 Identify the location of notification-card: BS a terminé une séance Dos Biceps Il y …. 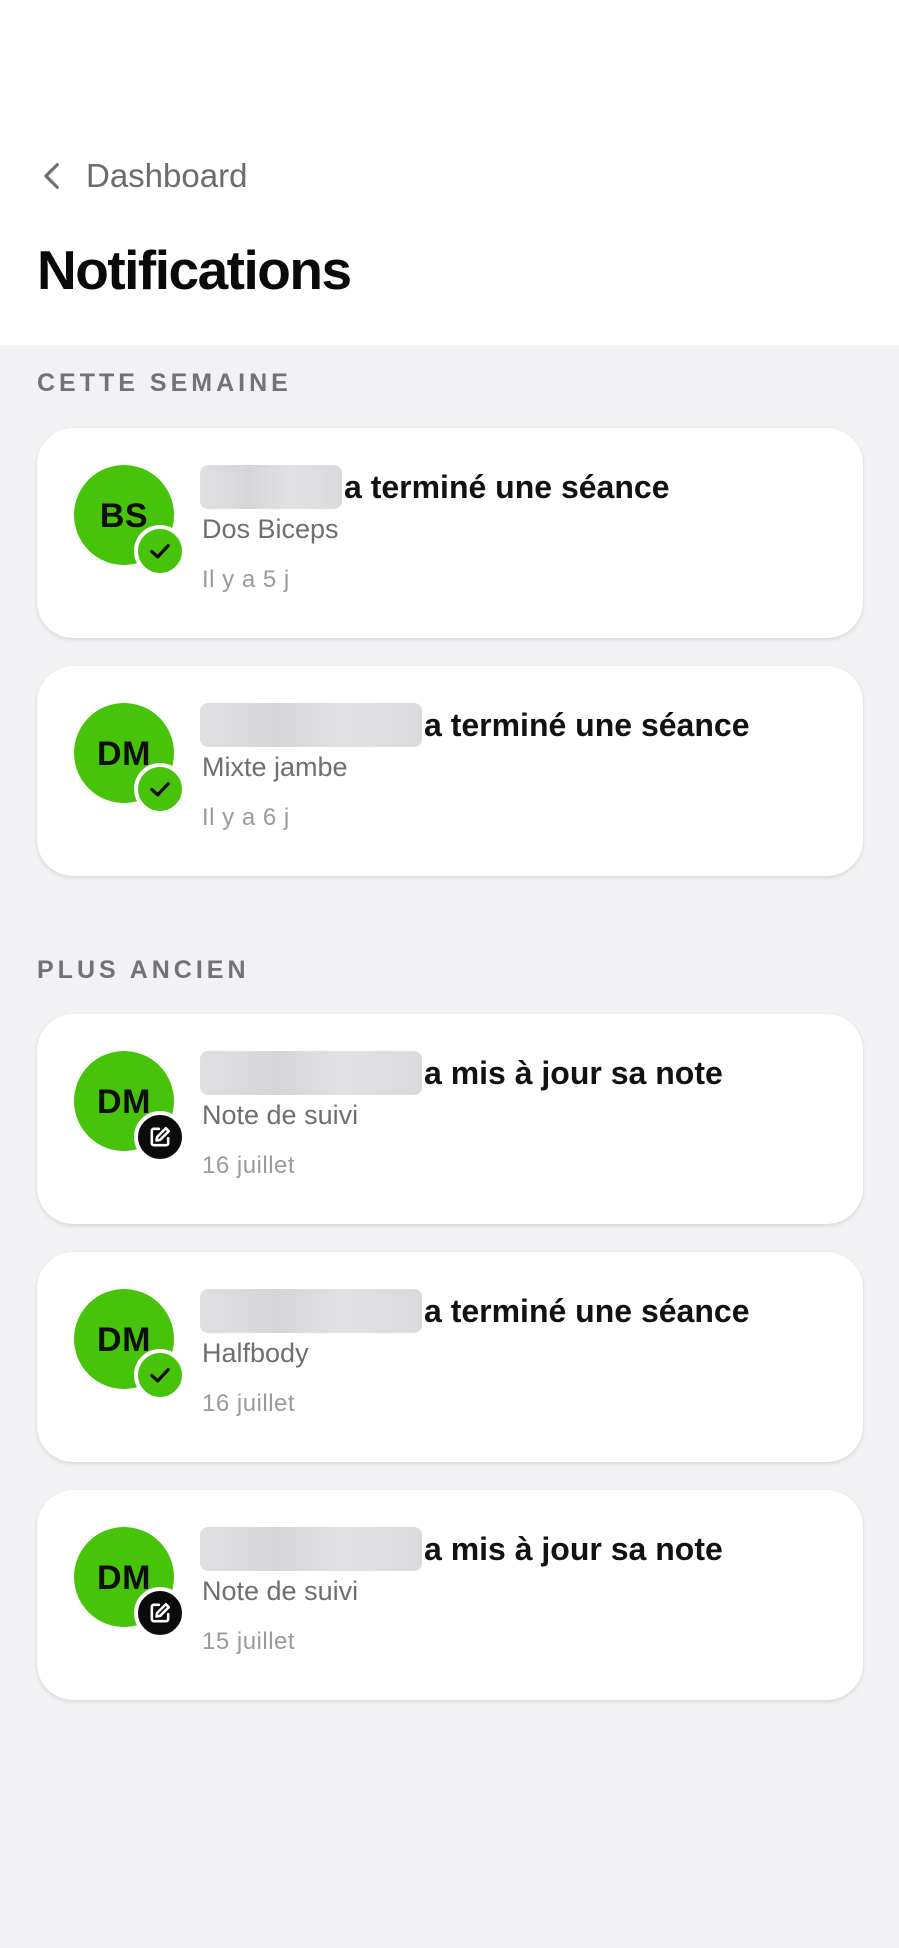
(450, 533).